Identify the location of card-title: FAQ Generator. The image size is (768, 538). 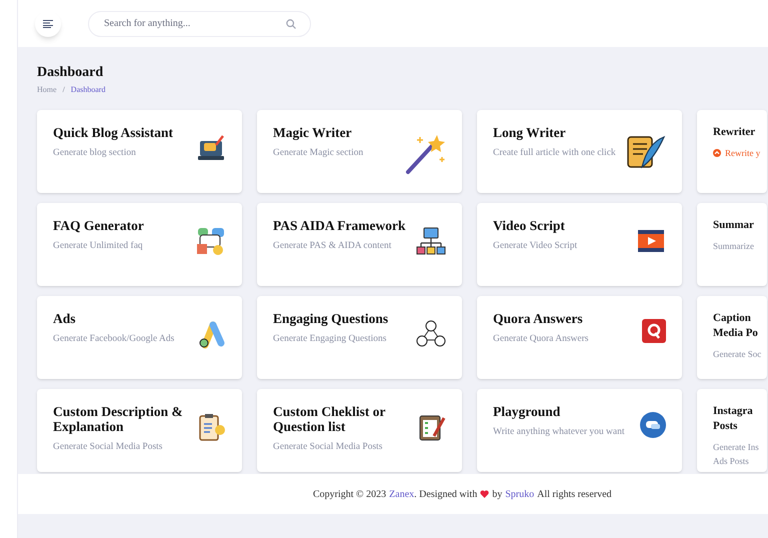
(99, 225).